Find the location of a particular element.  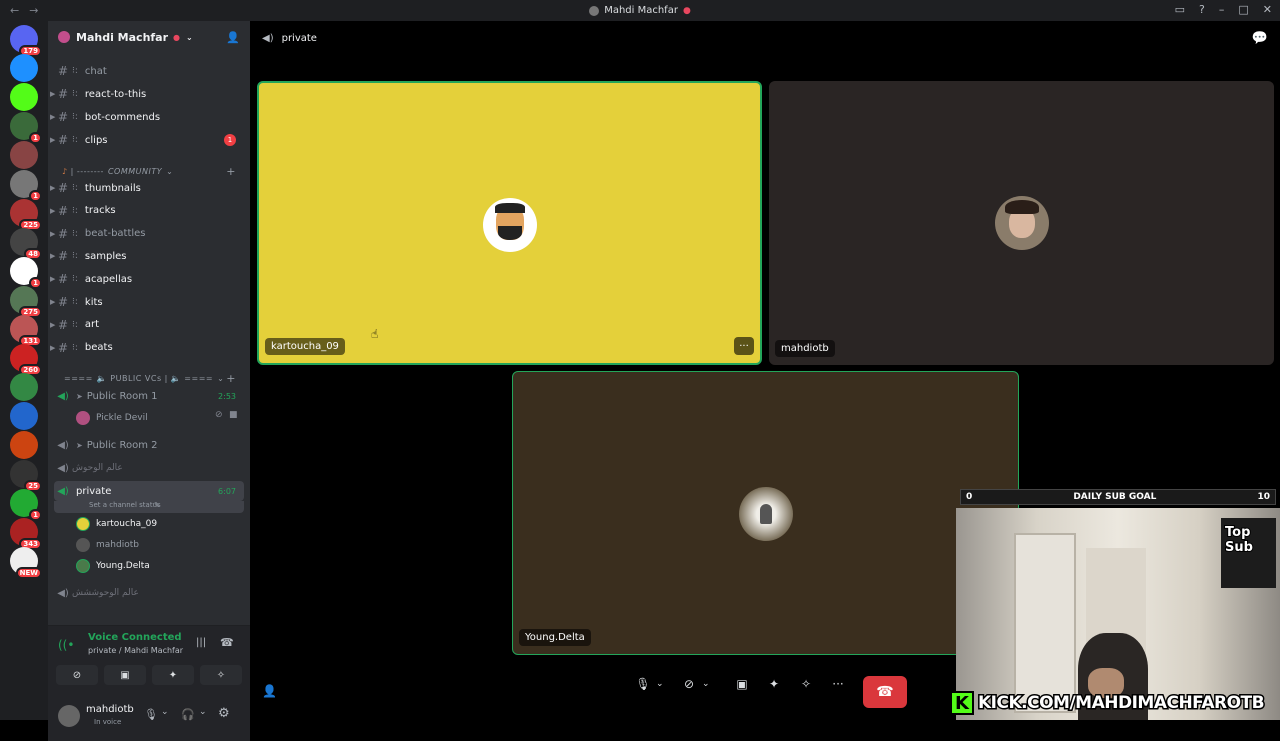

voice-channel-public-room-2: ◀) ➤ Public Room 2 is located at coordinates (149, 445).